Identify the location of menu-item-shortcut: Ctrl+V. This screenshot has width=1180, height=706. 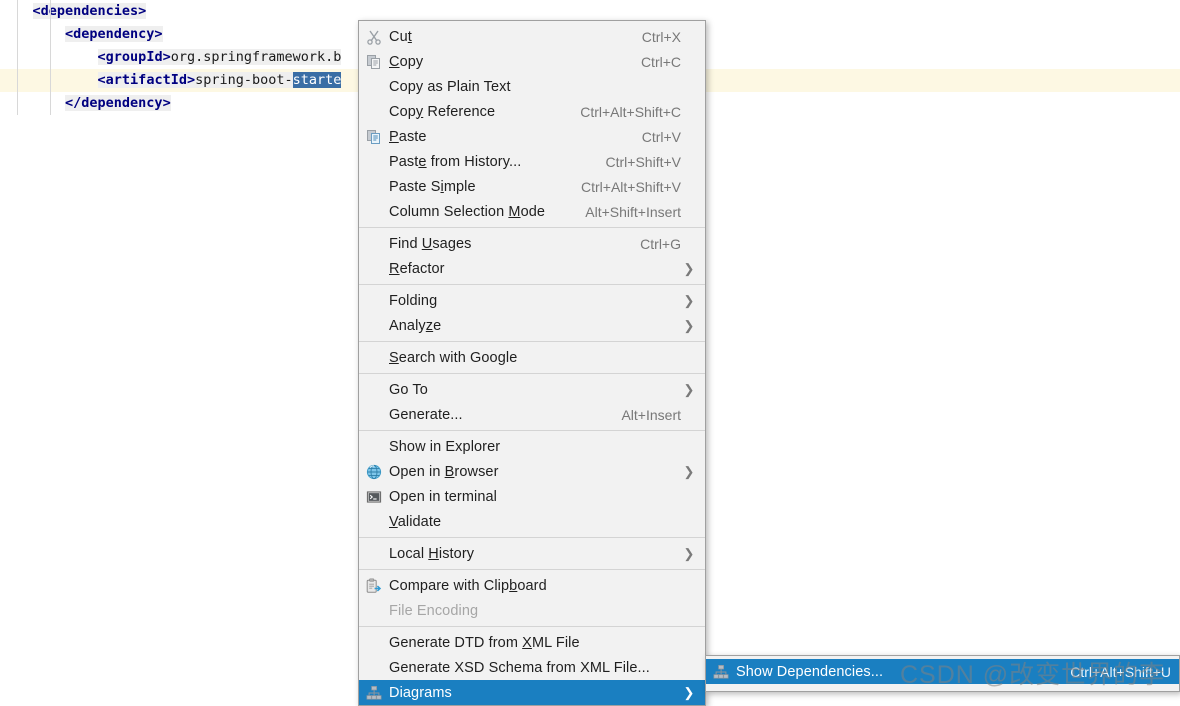
(661, 136).